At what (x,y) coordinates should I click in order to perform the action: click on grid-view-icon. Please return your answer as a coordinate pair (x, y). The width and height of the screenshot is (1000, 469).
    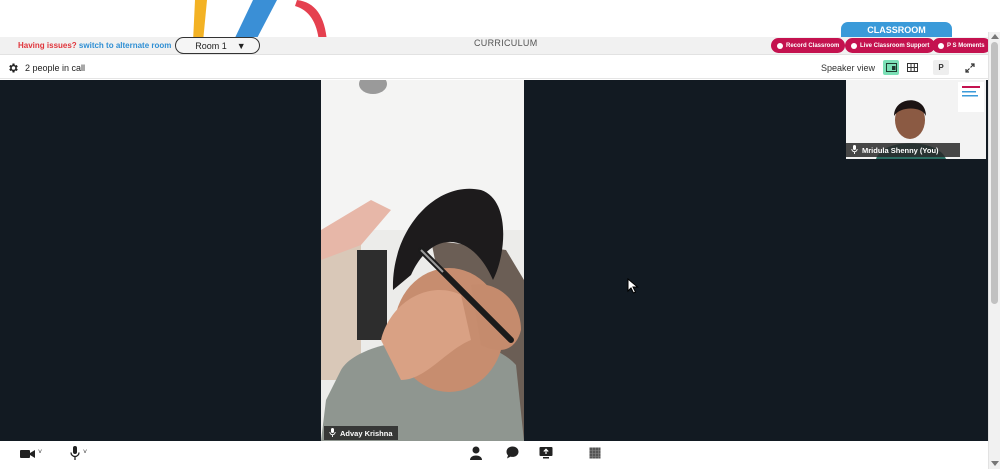
    Looking at the image, I should click on (912, 67).